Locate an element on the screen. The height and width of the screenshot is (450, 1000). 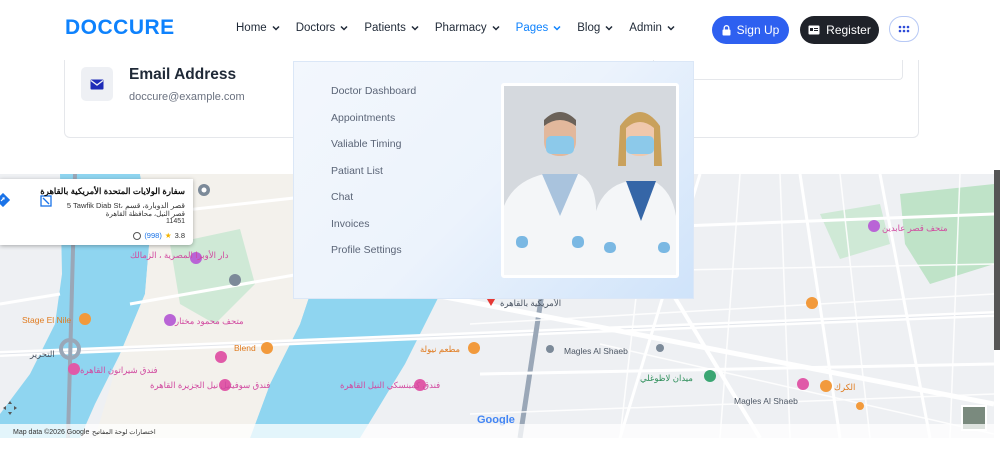
menu-item-patient-list: Patiant List is located at coordinates (357, 171).